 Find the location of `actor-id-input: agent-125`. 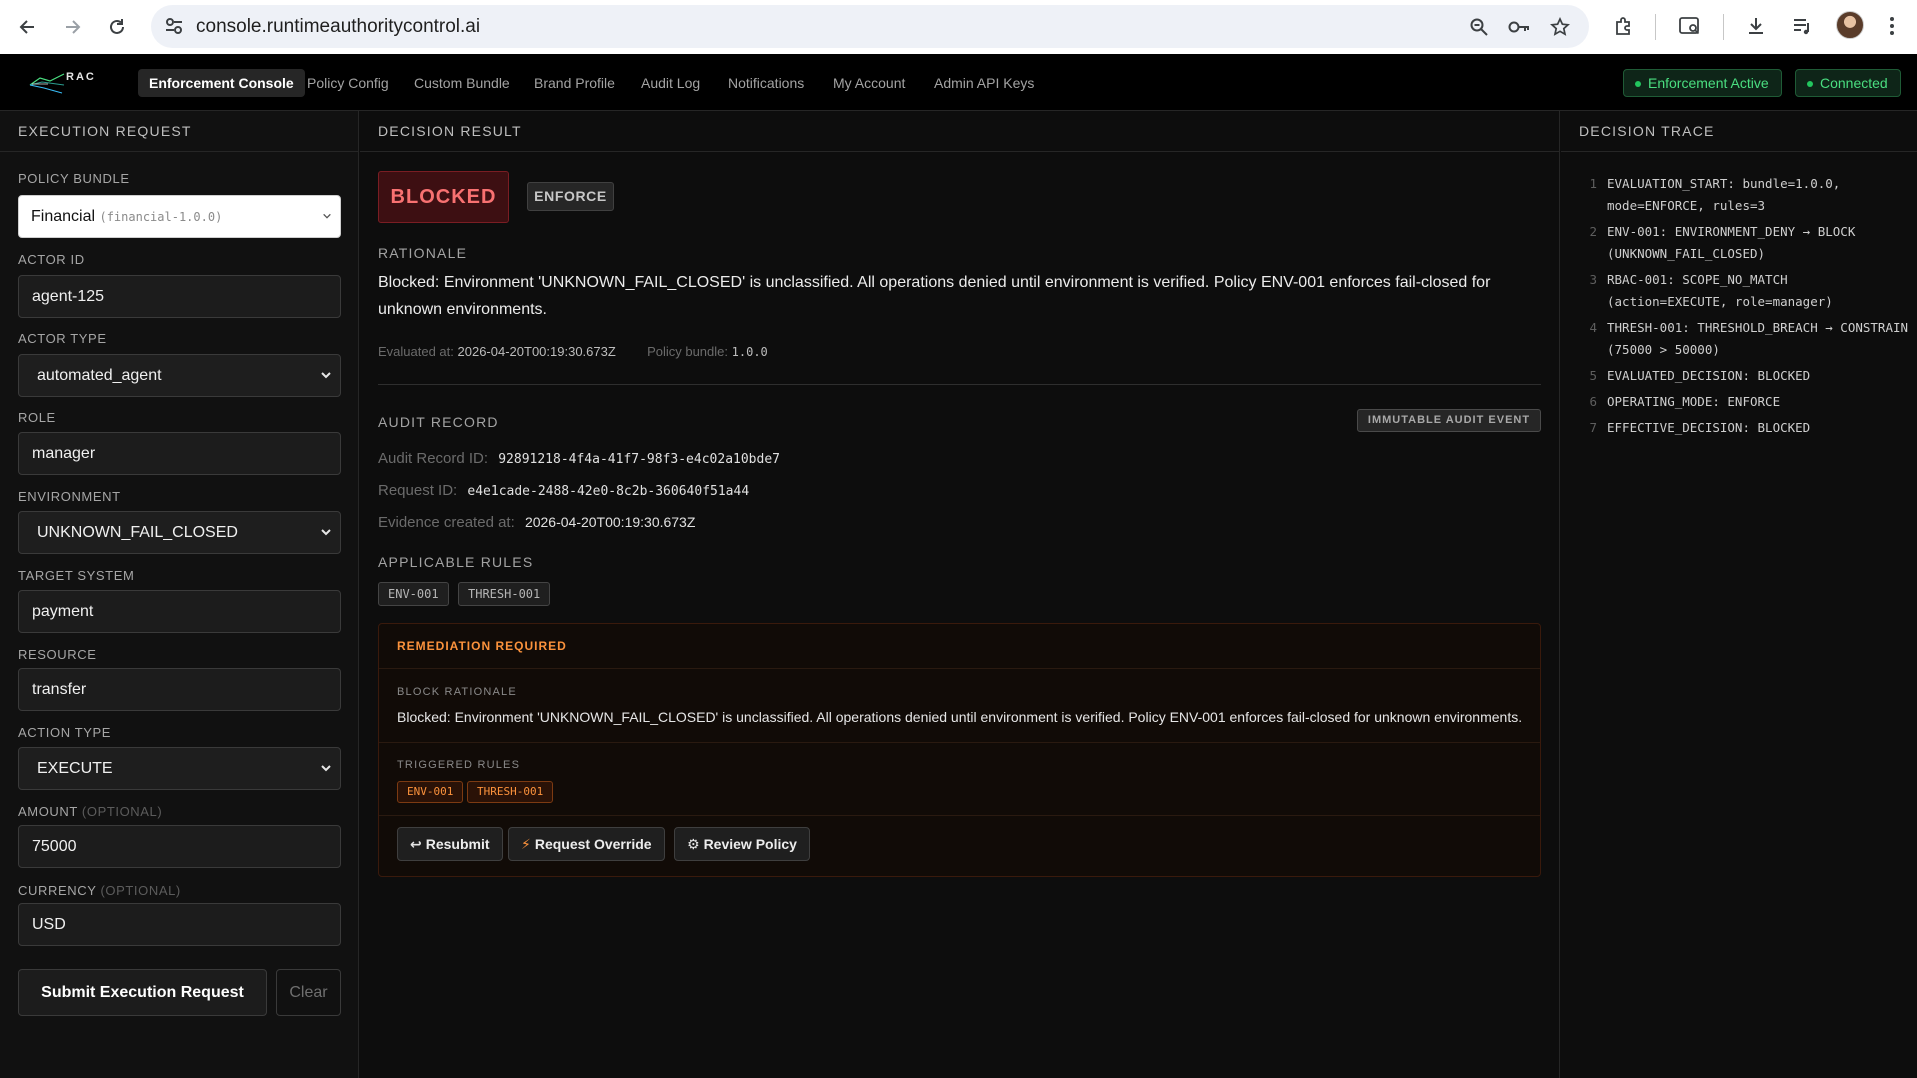

actor-id-input: agent-125 is located at coordinates (179, 296).